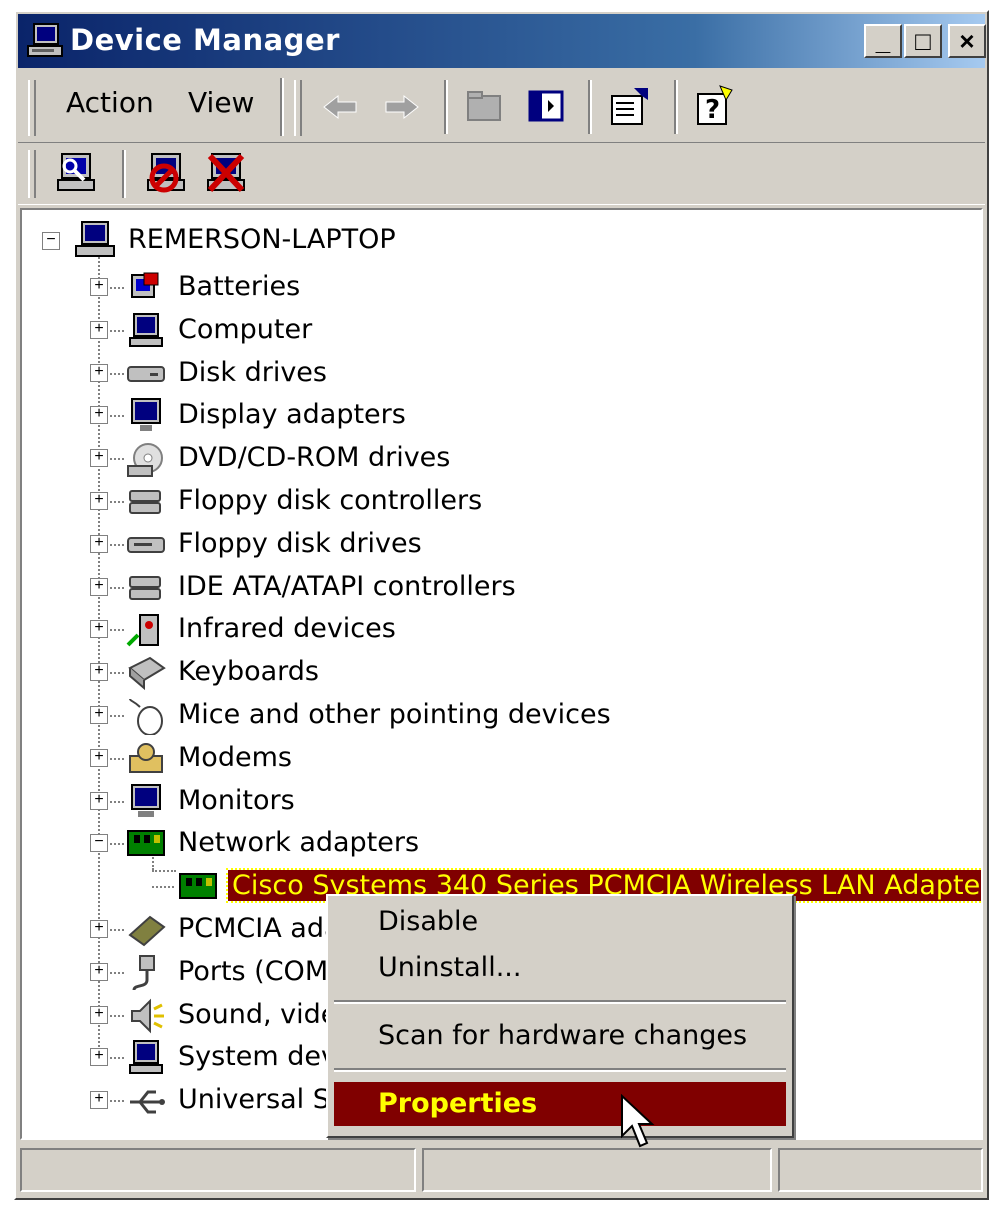 The height and width of the screenshot is (1205, 999). I want to click on floppy-controller-icon, so click(145, 502).